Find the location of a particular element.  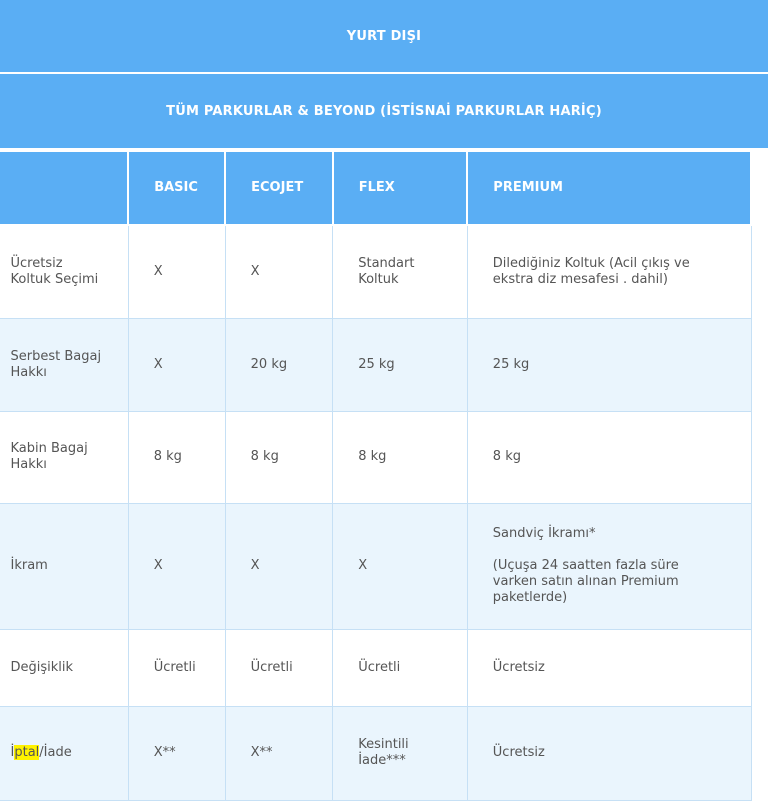

table-row-checked-baggage: Serbest Bagaj Hakkı X 20 kg 25 kg 25 kg is located at coordinates (376, 364).